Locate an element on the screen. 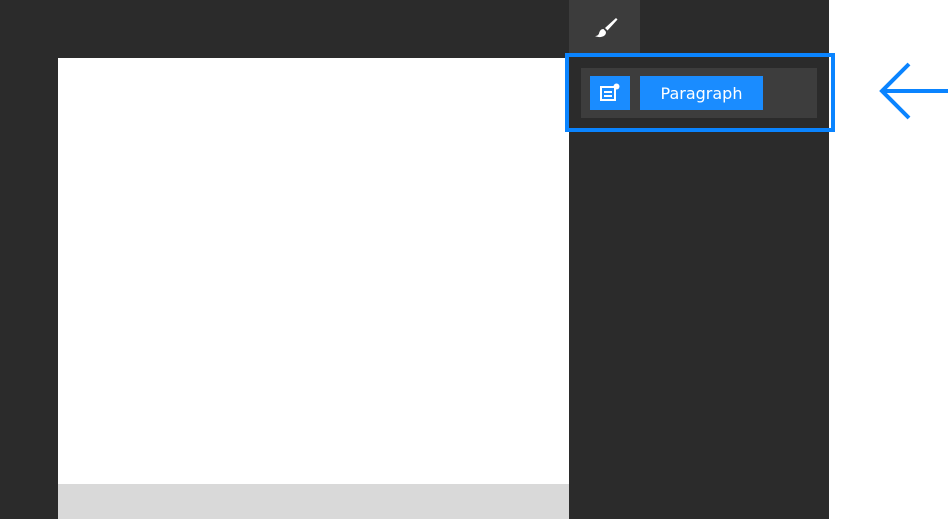 This screenshot has width=950, height=519. paragraph-style-icon-button is located at coordinates (610, 93).